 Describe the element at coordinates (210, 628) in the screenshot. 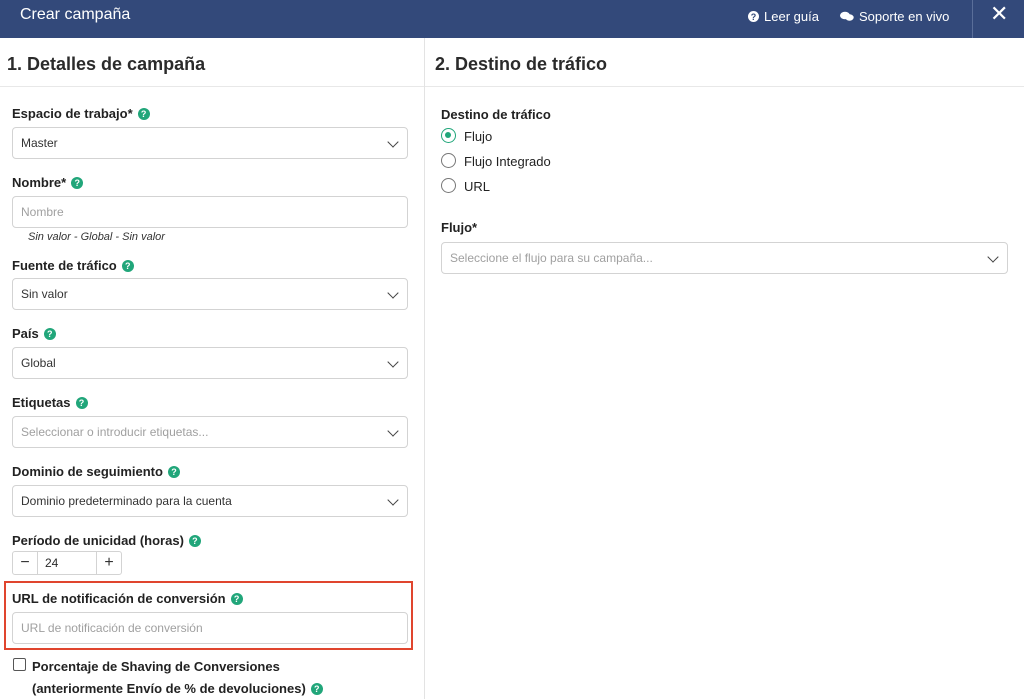

I see `postback-url-input: URL de notificación de conversión` at that location.